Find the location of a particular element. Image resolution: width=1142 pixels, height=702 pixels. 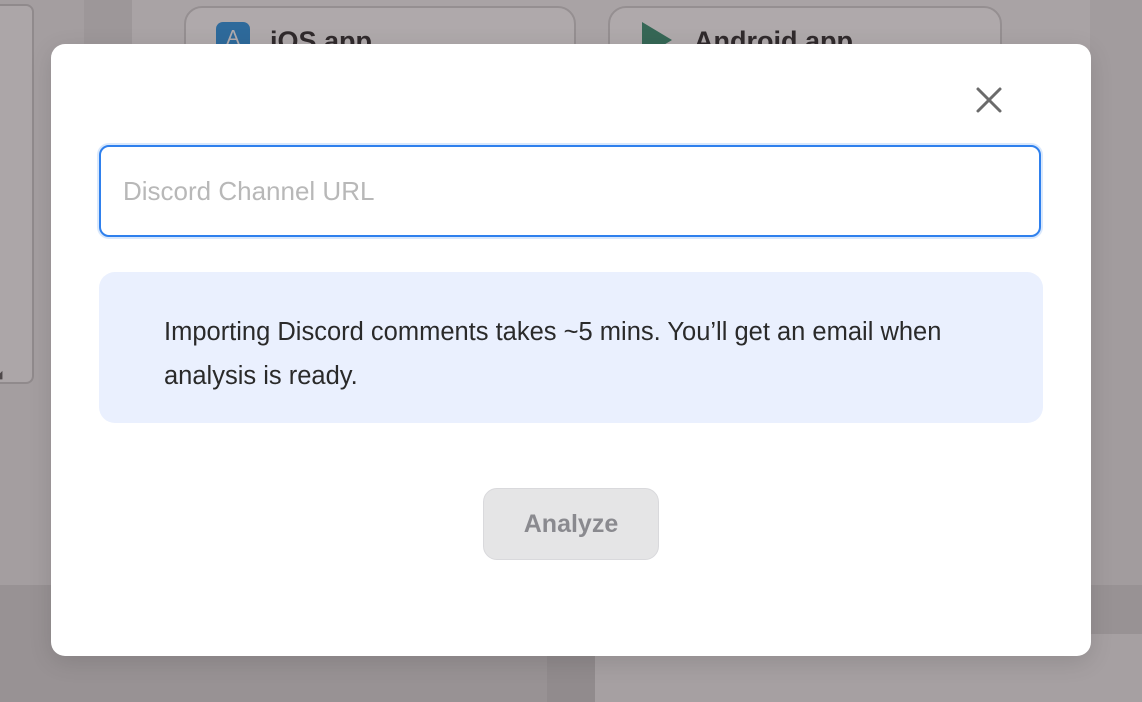

close-icon is located at coordinates (989, 100).